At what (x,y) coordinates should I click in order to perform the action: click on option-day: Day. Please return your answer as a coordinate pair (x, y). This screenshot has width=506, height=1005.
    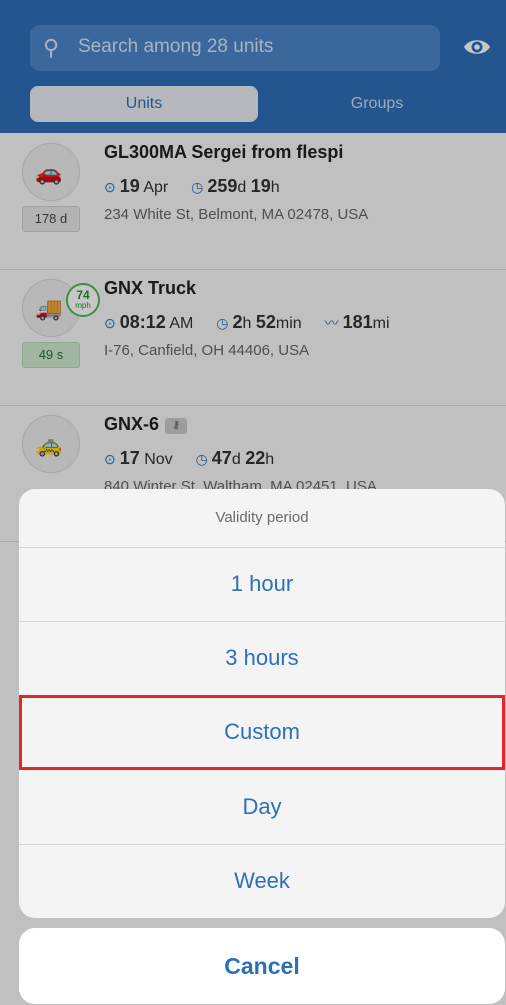
    Looking at the image, I should click on (262, 807).